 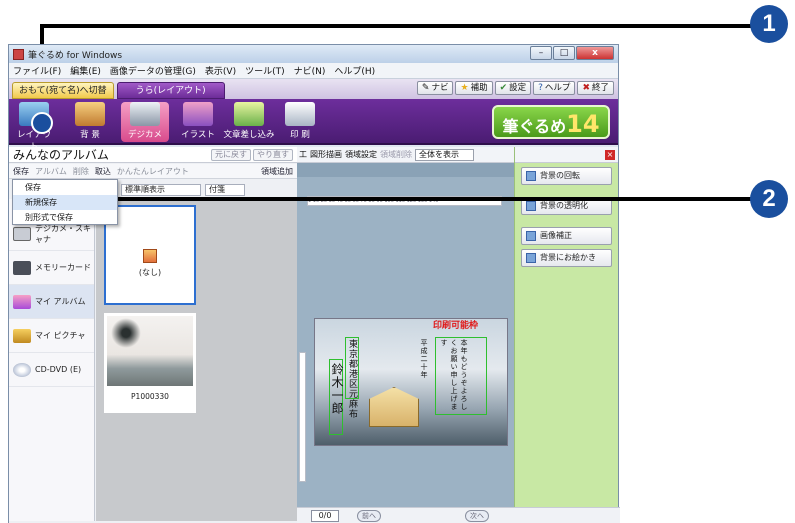 I want to click on undo-button: 元に戻す, so click(x=231, y=155).